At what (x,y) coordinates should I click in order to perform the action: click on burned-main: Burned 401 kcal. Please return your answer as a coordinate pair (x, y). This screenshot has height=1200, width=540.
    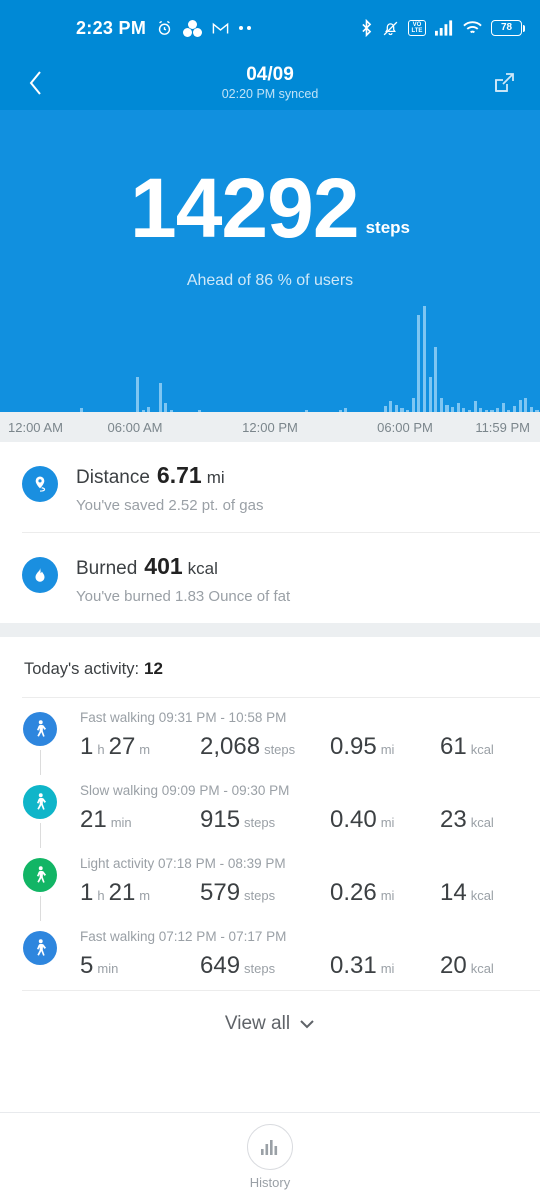
    Looking at the image, I should click on (183, 566).